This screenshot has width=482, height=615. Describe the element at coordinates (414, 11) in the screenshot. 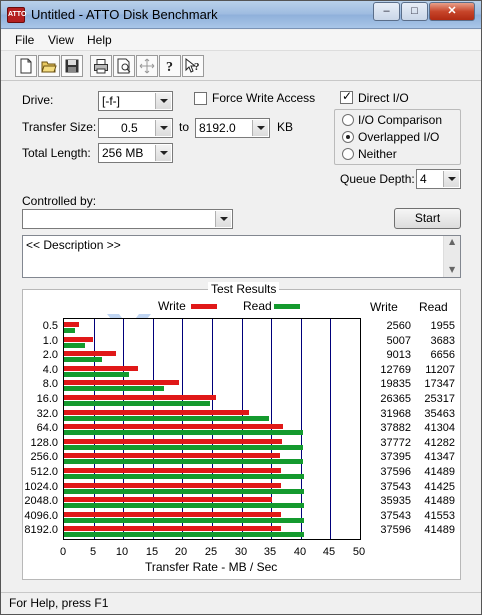

I see `maximize-button: □` at that location.